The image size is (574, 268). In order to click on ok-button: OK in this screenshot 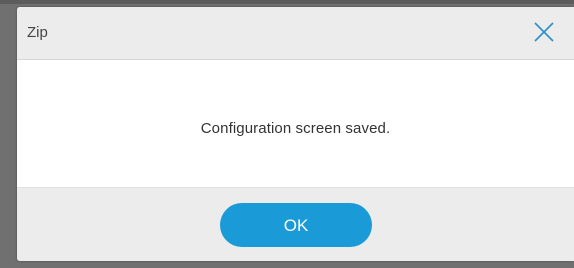, I will do `click(296, 225)`.